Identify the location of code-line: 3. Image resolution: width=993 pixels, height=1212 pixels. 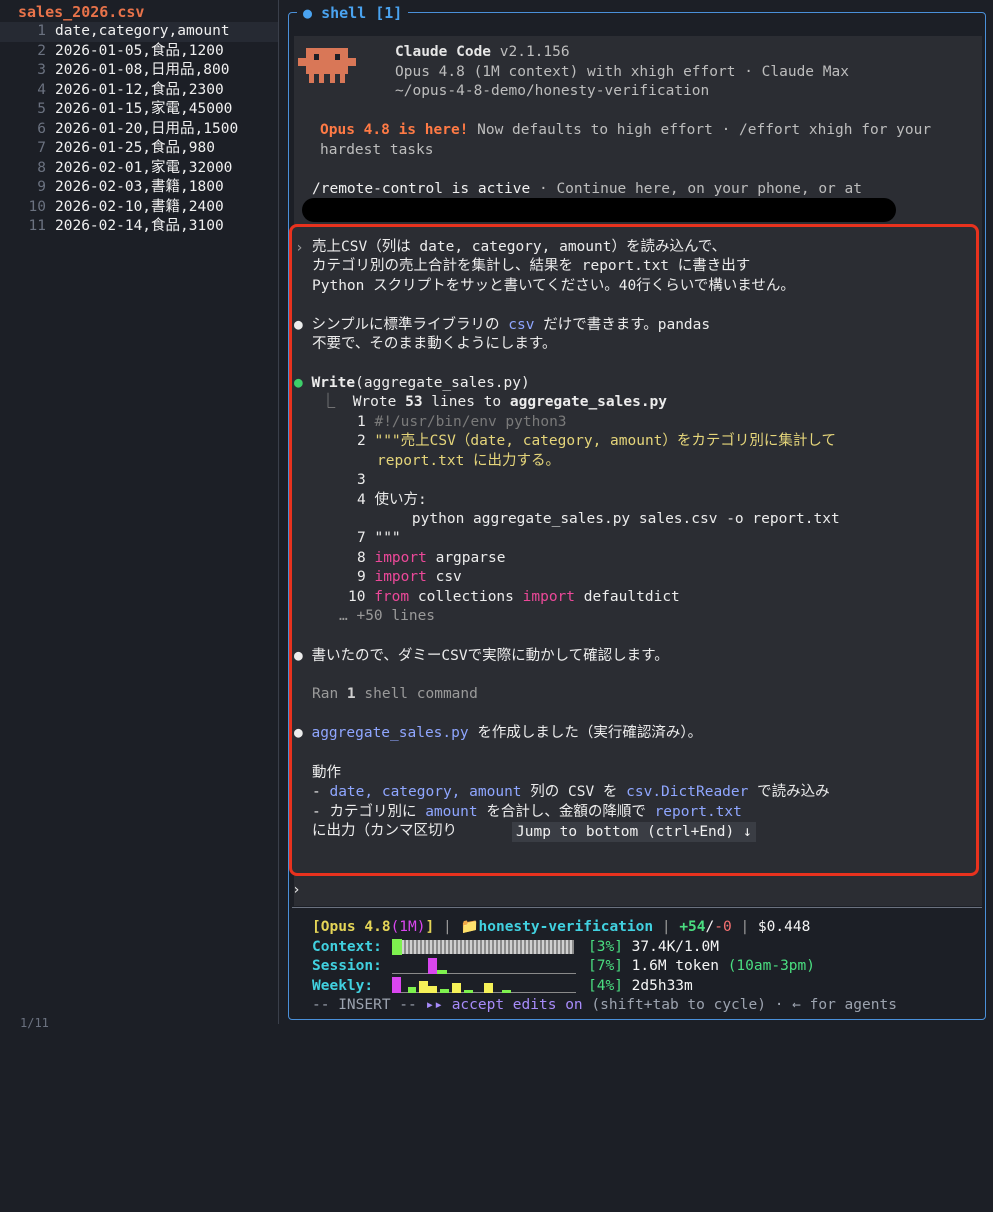
(361, 480).